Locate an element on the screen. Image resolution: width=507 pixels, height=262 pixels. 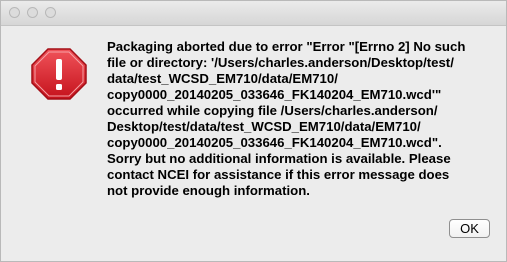
ok-button: OK is located at coordinates (469, 228).